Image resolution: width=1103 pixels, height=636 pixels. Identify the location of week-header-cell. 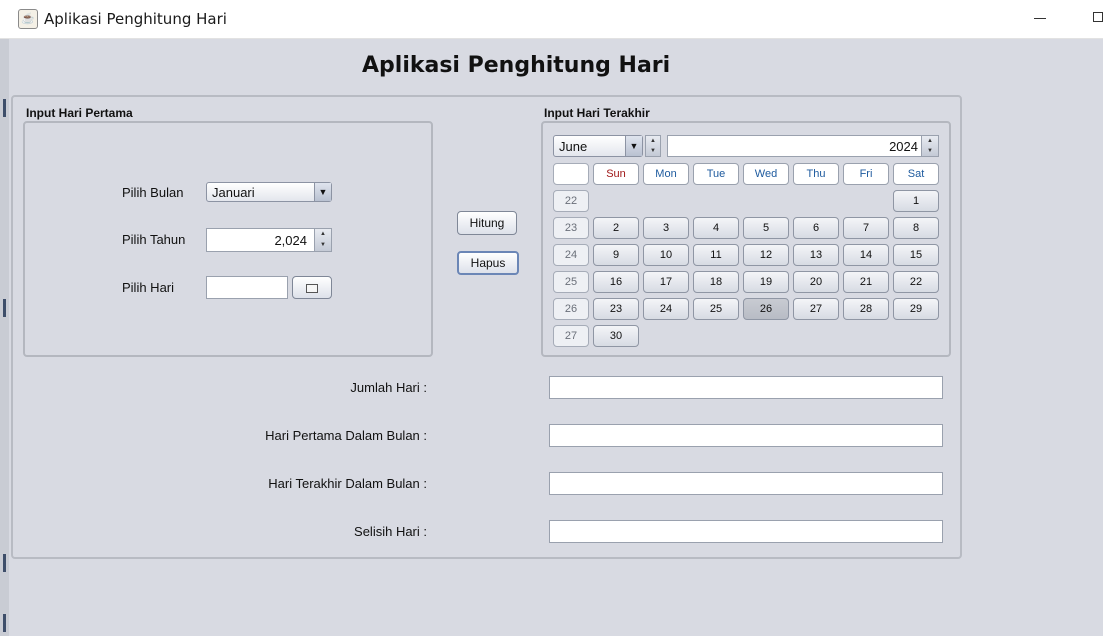
(571, 174).